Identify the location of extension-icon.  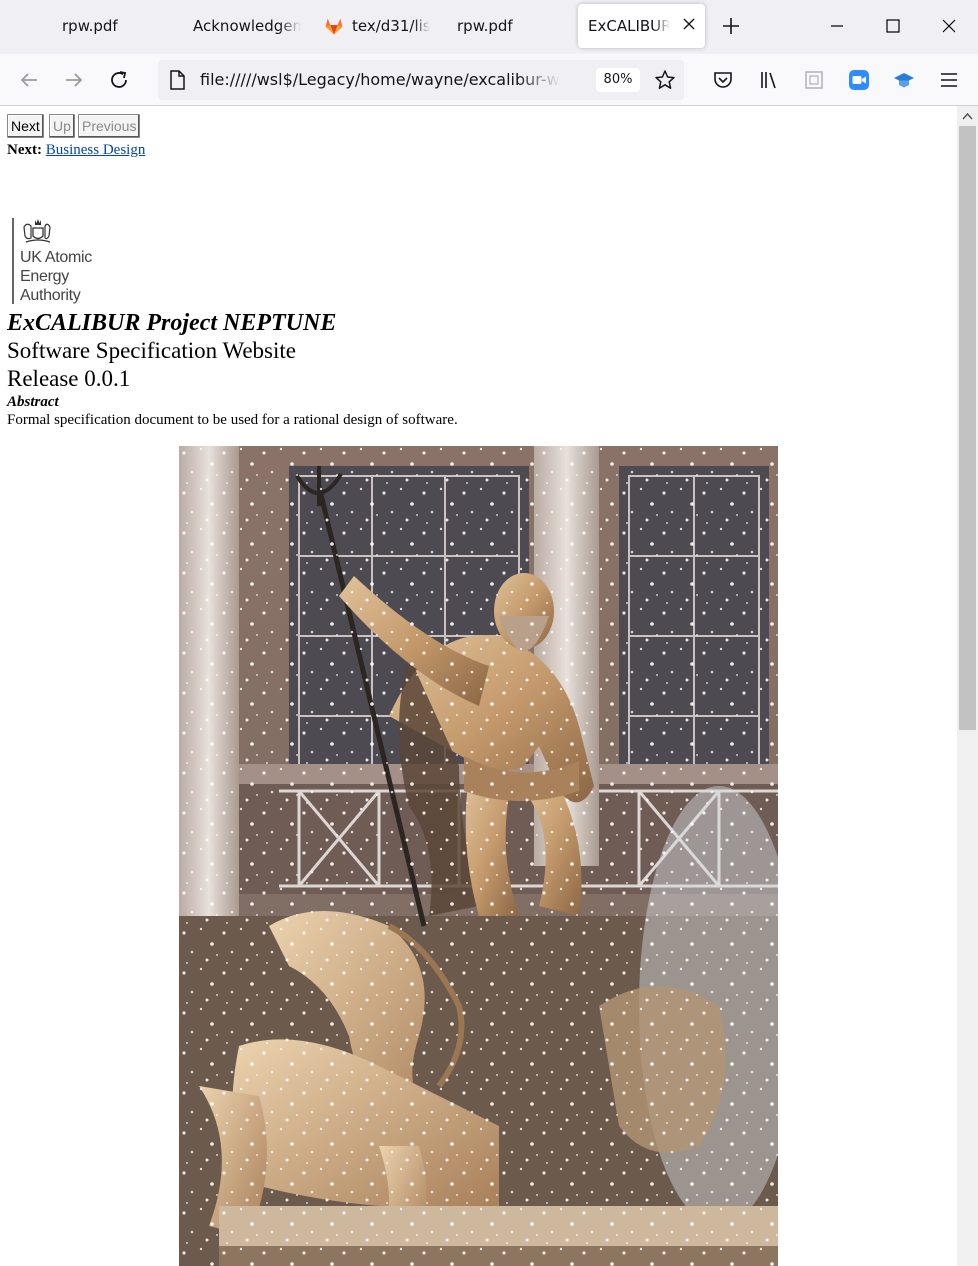
(814, 80).